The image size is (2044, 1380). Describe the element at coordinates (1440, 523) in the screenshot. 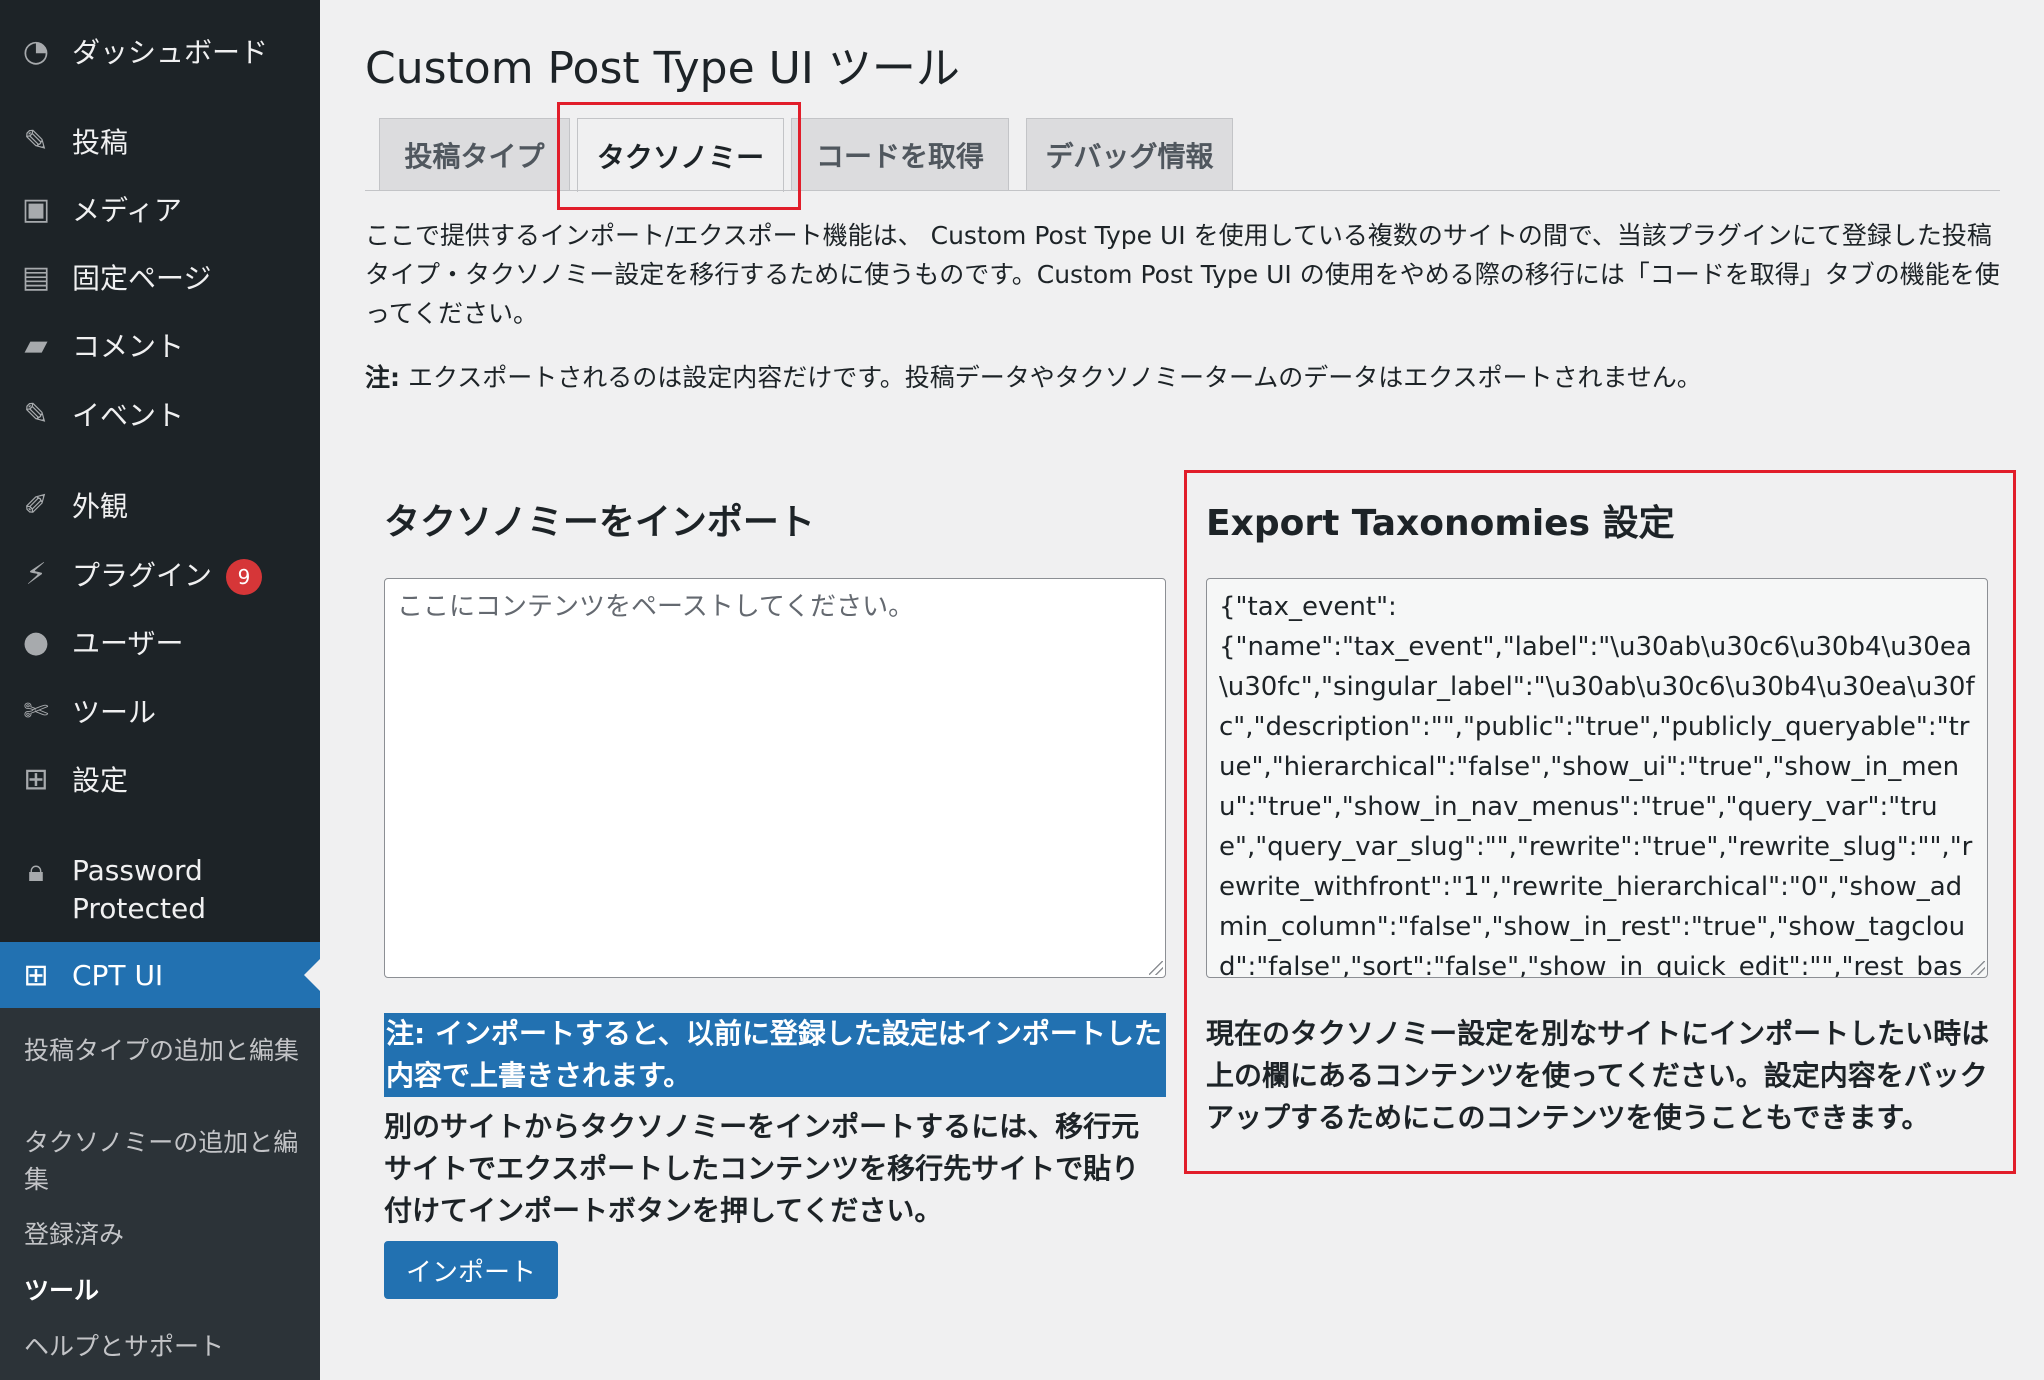

I see `export-title: Export Taxonomies 設定` at that location.